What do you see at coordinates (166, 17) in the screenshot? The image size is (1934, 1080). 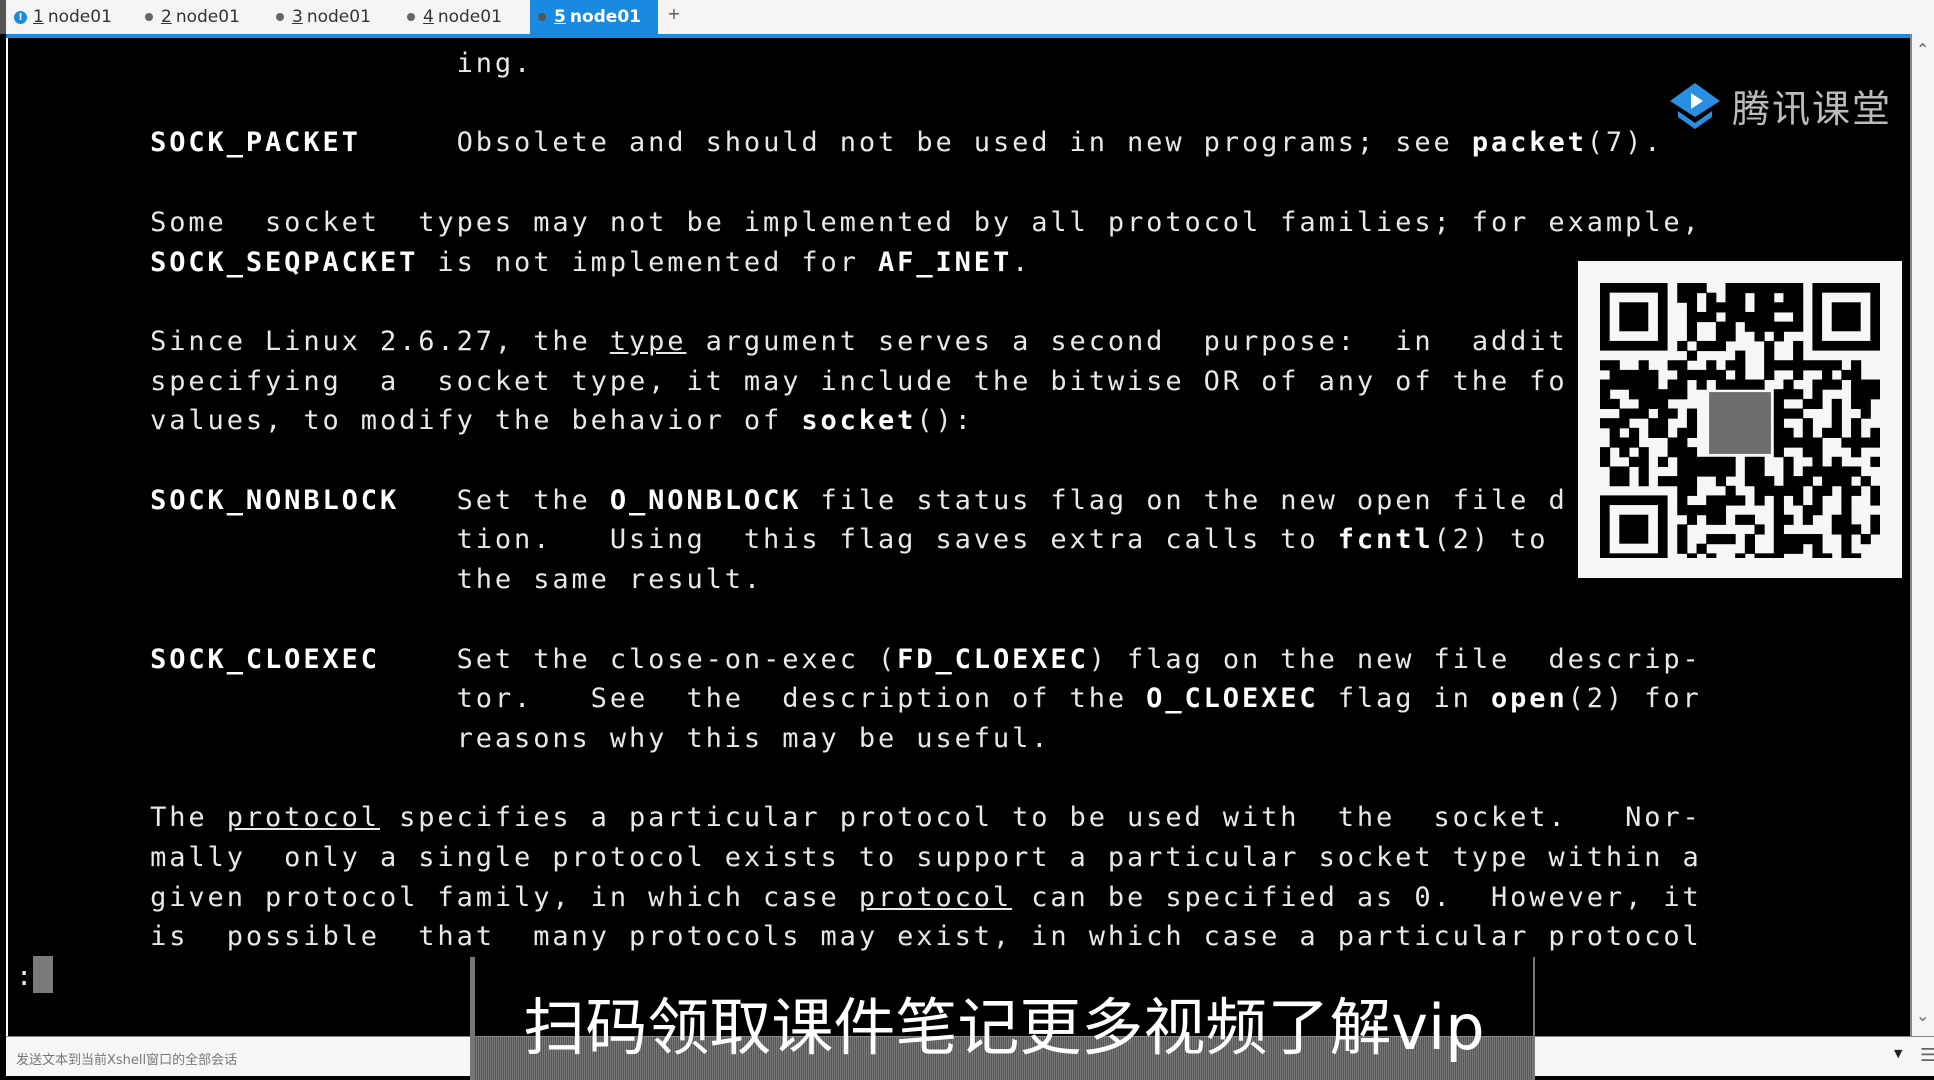 I see `tab-number: 2` at bounding box center [166, 17].